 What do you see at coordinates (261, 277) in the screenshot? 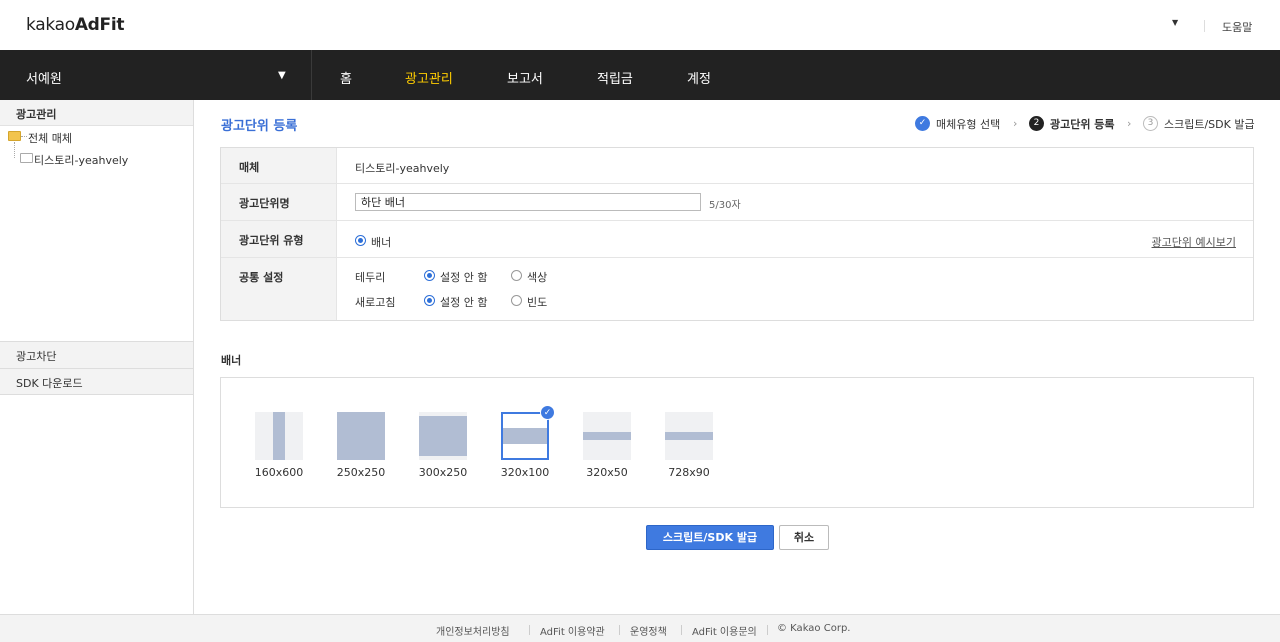
I see `common-settings-label: 공통 설정` at bounding box center [261, 277].